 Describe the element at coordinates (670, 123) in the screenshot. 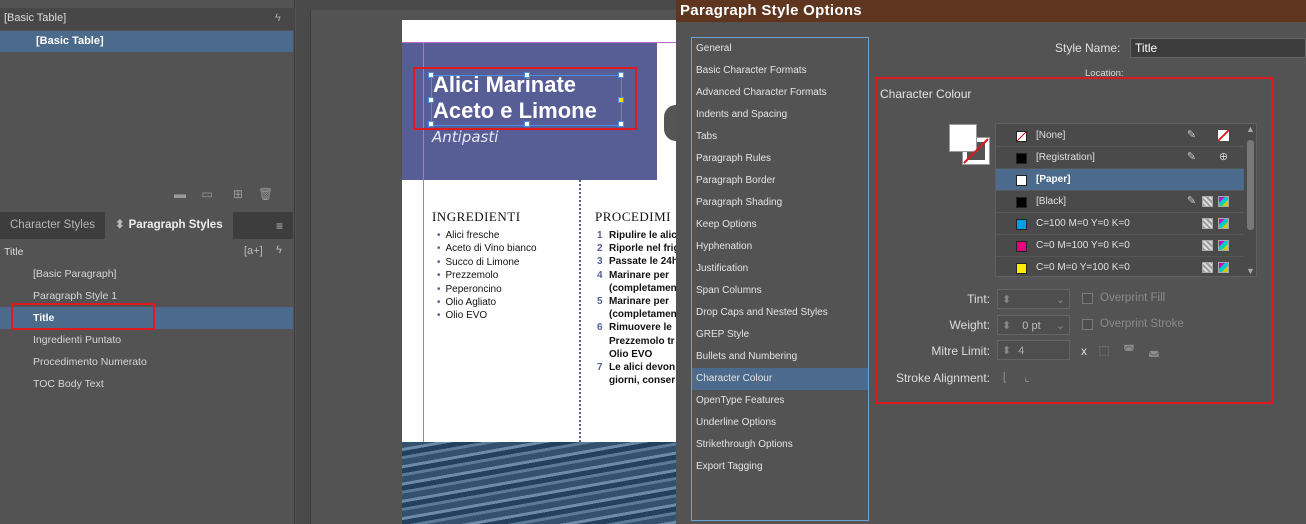

I see `content-grabber-icon` at that location.